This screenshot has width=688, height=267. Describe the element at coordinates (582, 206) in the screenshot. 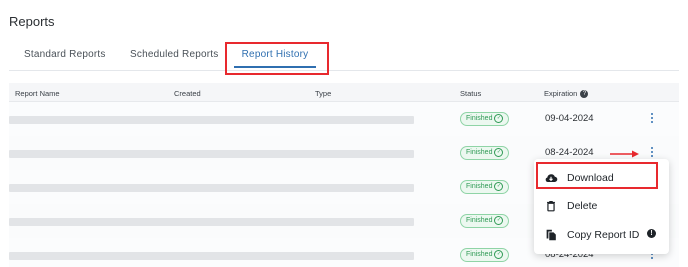

I see `menu-item-delete-label: Delete` at that location.